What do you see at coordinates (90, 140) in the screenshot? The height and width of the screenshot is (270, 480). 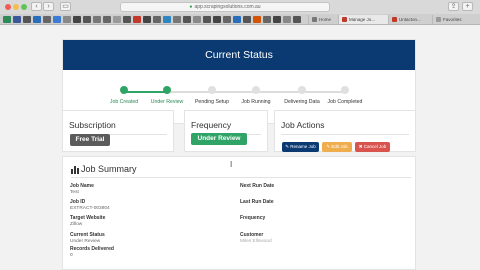 I see `subscription-badge: Free Trial` at bounding box center [90, 140].